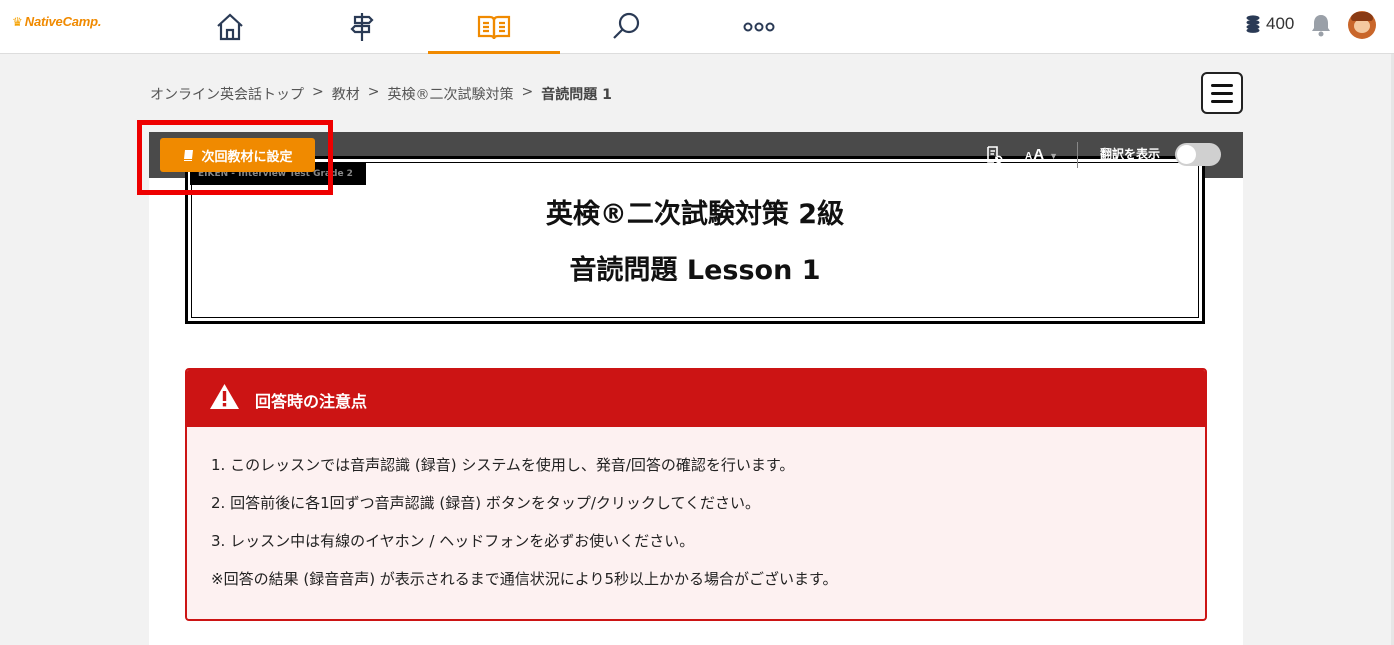  I want to click on top-navigation-bar: ♛ NativeCamp. 400, so click(697, 27).